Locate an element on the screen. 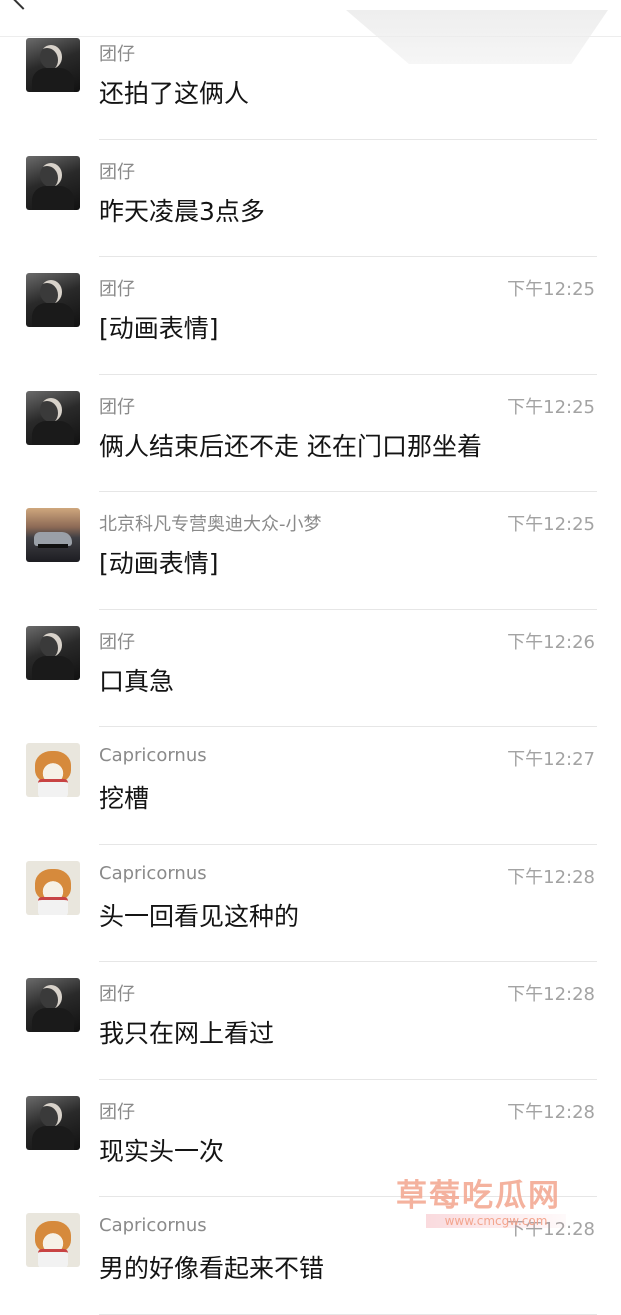 This screenshot has width=621, height=1315. message-item: 北京科凡专营奥迪大众-小梦 下午12:25 [动画表情] is located at coordinates (310, 551).